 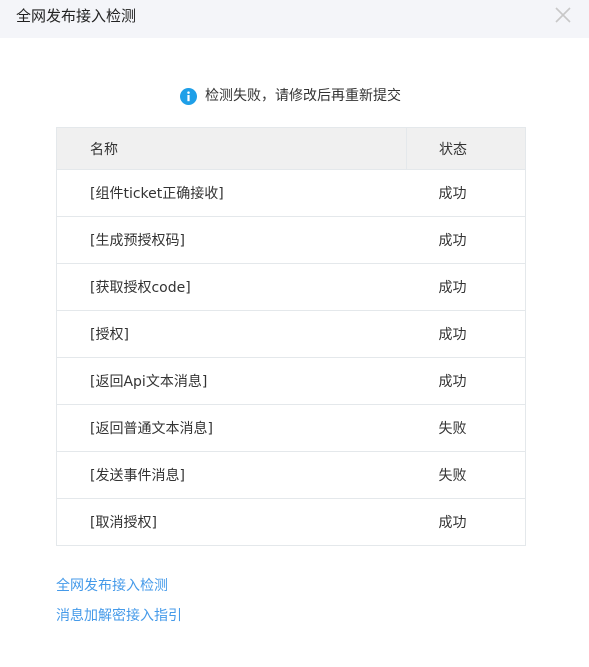 I want to click on detection-link: 全网发布接入检测, so click(x=119, y=586).